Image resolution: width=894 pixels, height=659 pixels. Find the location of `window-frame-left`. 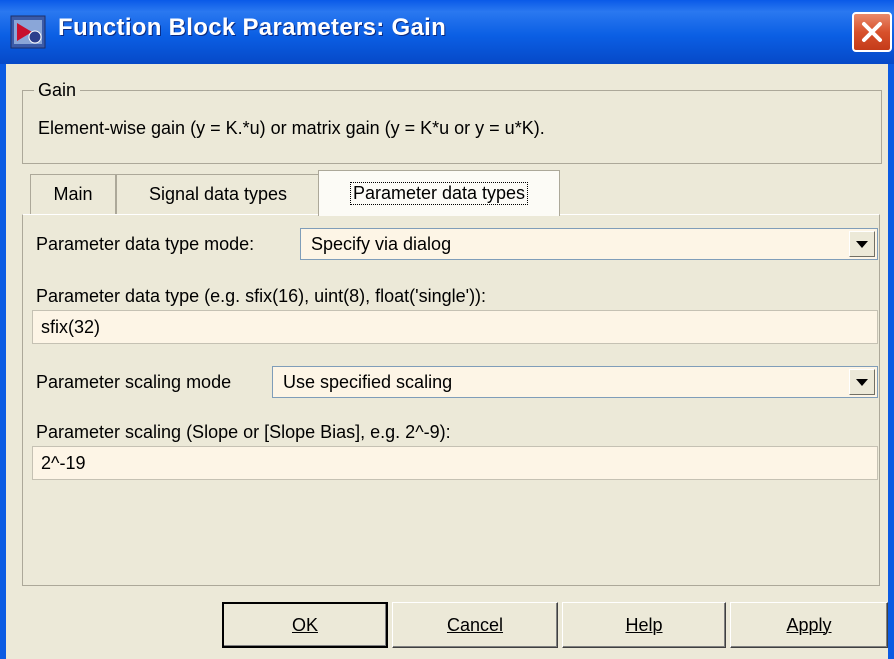

window-frame-left is located at coordinates (3, 361).